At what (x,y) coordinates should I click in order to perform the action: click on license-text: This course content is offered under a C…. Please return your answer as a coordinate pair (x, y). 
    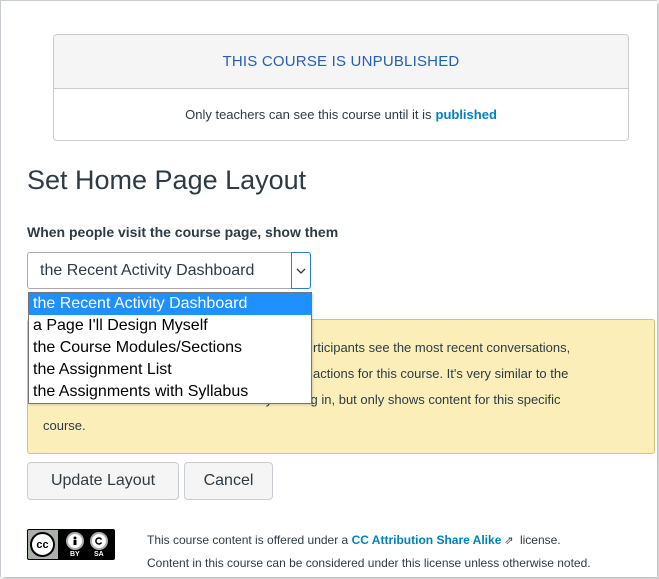
    Looking at the image, I should click on (369, 551).